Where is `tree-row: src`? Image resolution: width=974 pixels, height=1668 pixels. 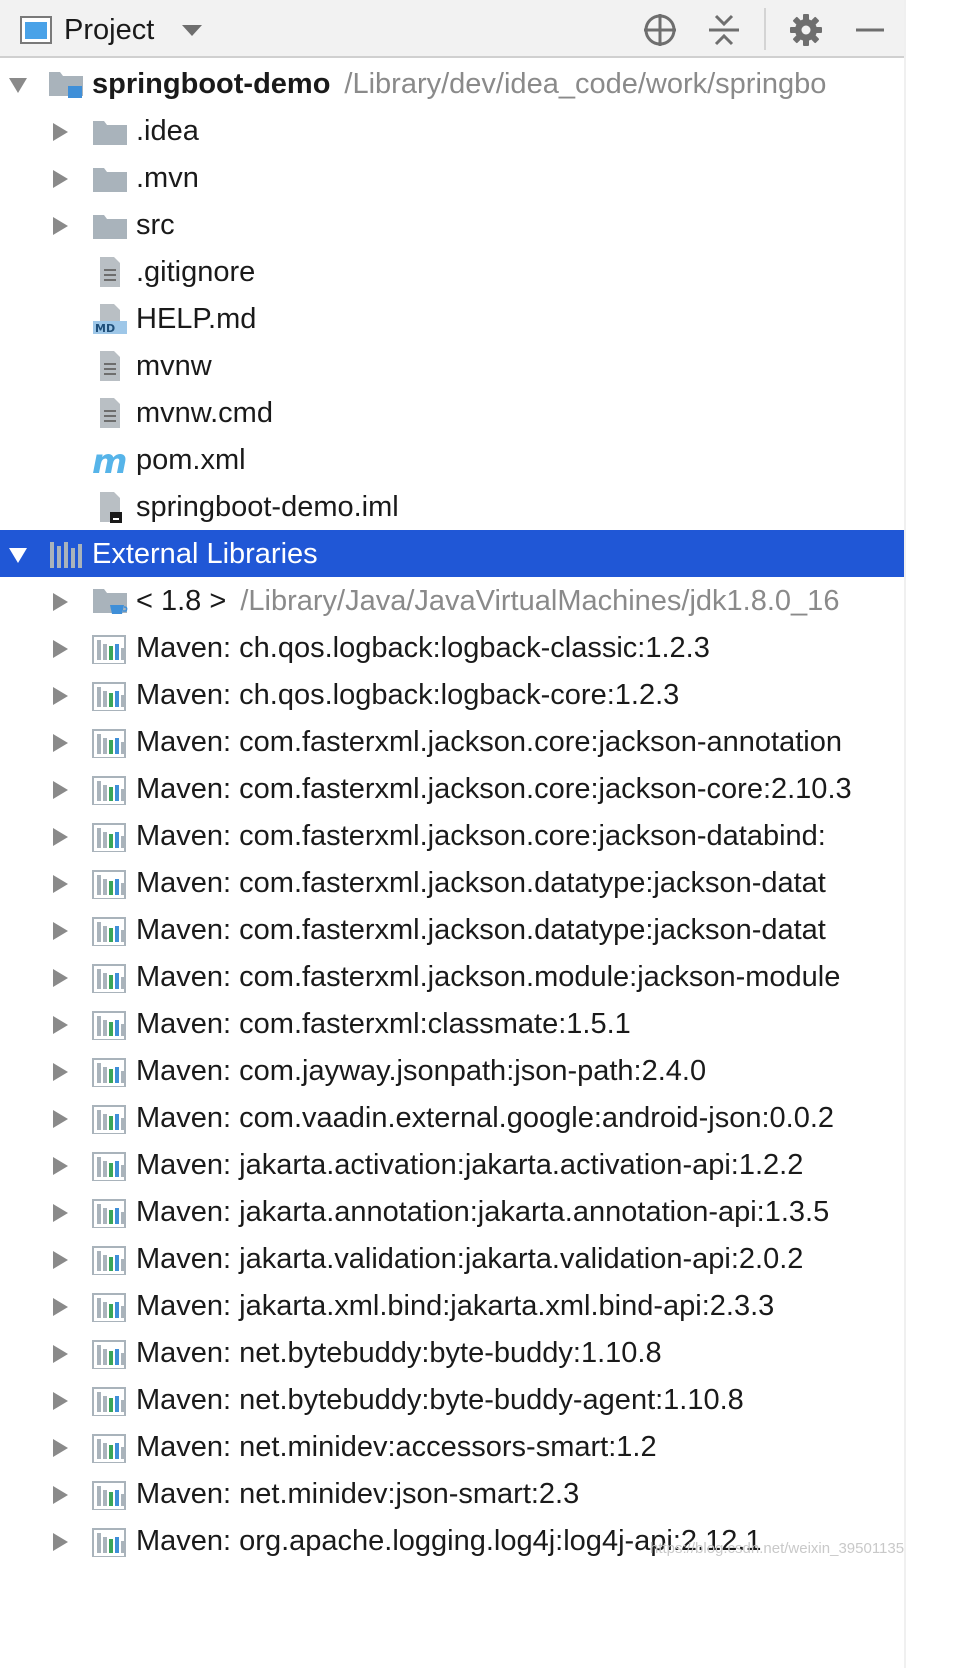
tree-row: src is located at coordinates (453, 224).